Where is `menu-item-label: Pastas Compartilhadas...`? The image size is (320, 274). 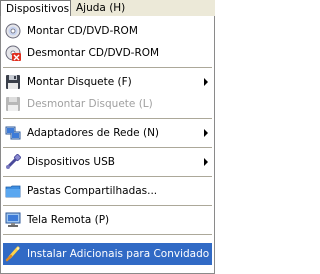
menu-item-label: Pastas Compartilhadas... is located at coordinates (92, 191).